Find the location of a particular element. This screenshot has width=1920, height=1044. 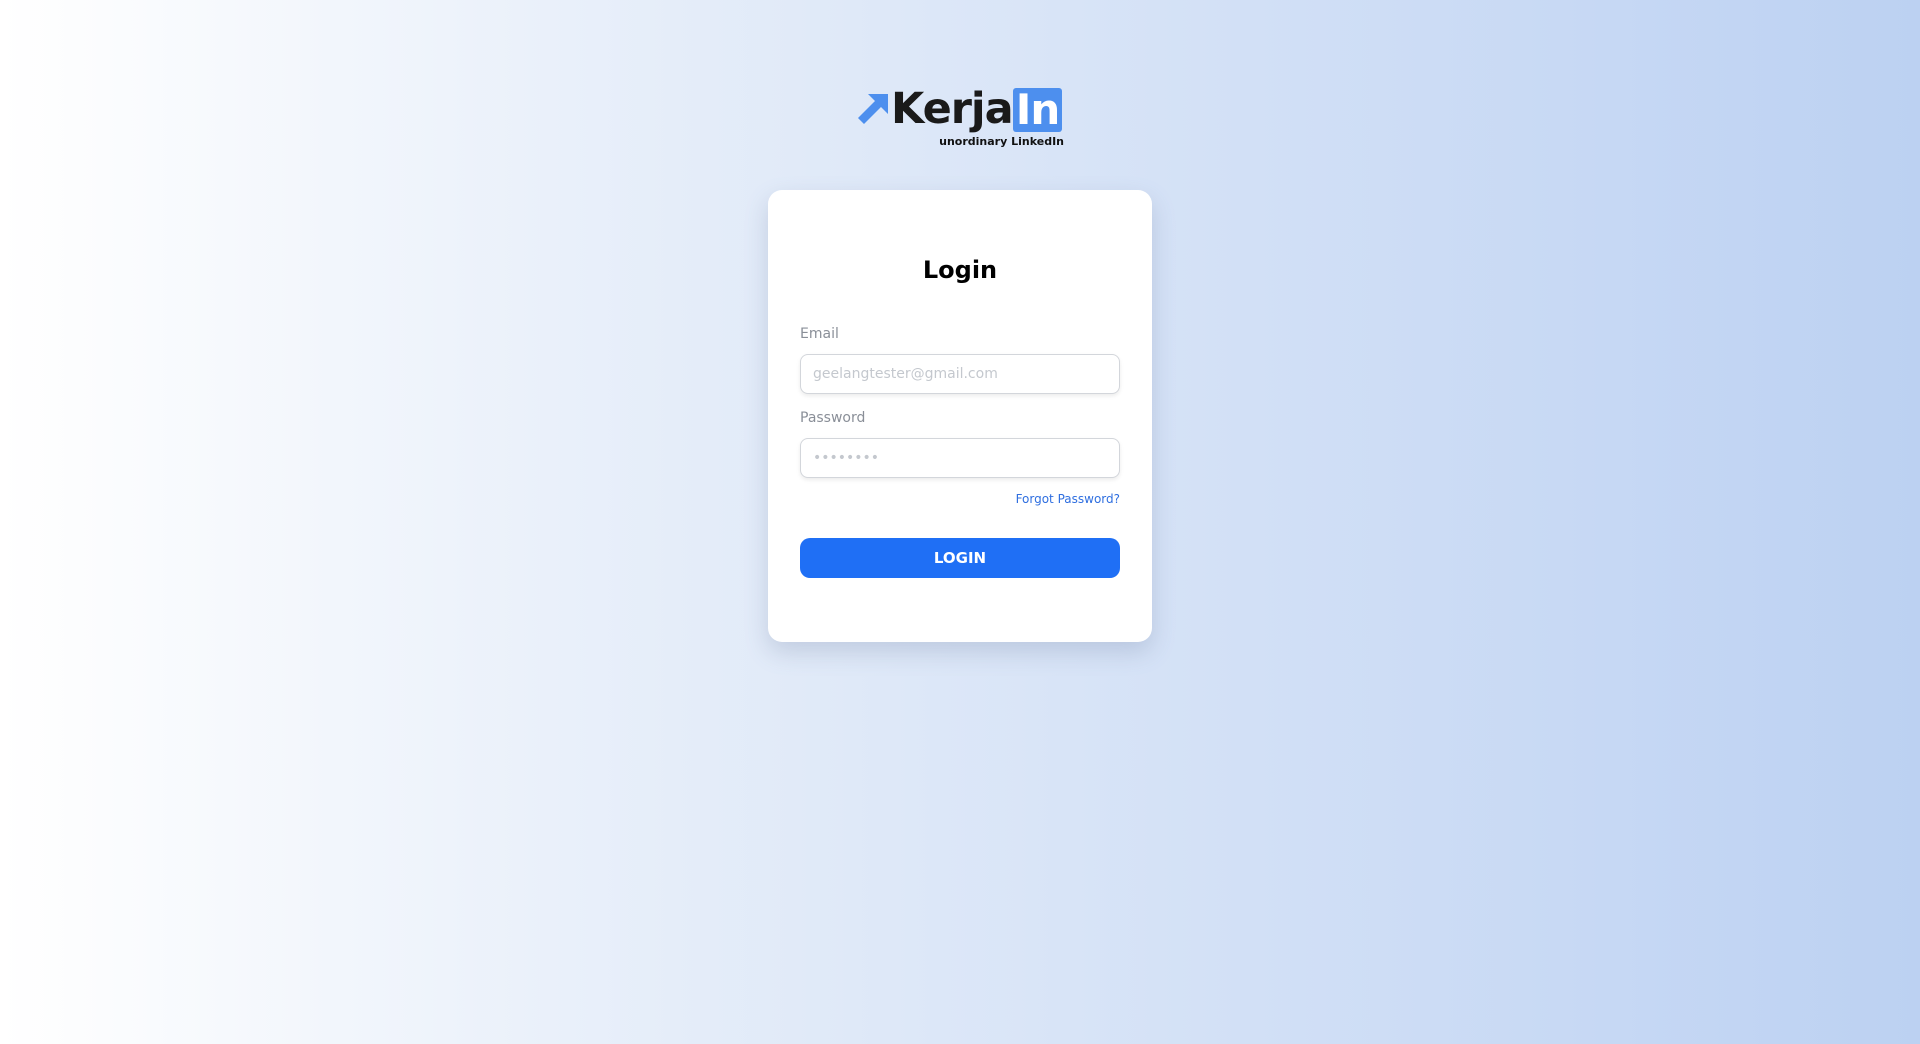

email-label: Email is located at coordinates (819, 334).